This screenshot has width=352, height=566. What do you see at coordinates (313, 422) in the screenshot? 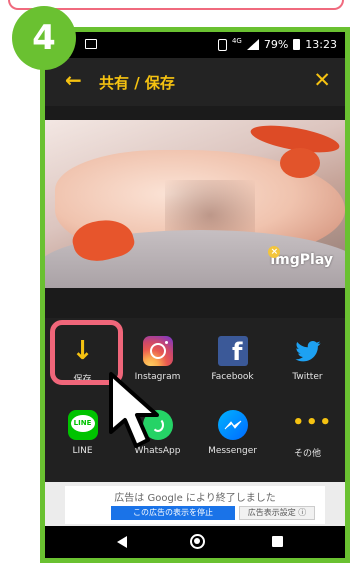
I see `more-icon: •••` at bounding box center [313, 422].